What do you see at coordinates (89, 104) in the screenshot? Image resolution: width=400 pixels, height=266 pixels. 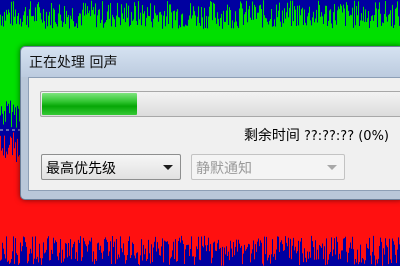 I see `progress-bar-fill` at bounding box center [89, 104].